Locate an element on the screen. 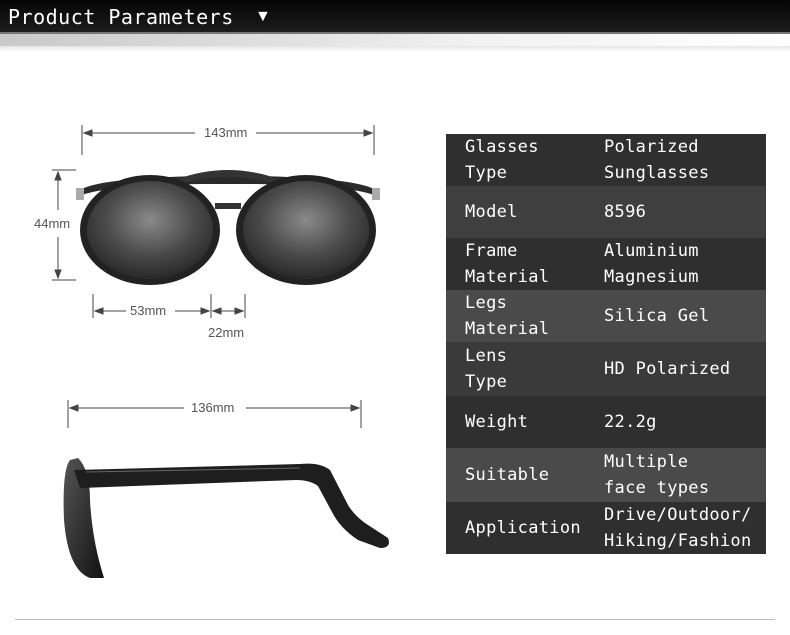 Image resolution: width=790 pixels, height=635 pixels. spec-label: Legs Material is located at coordinates (507, 316).